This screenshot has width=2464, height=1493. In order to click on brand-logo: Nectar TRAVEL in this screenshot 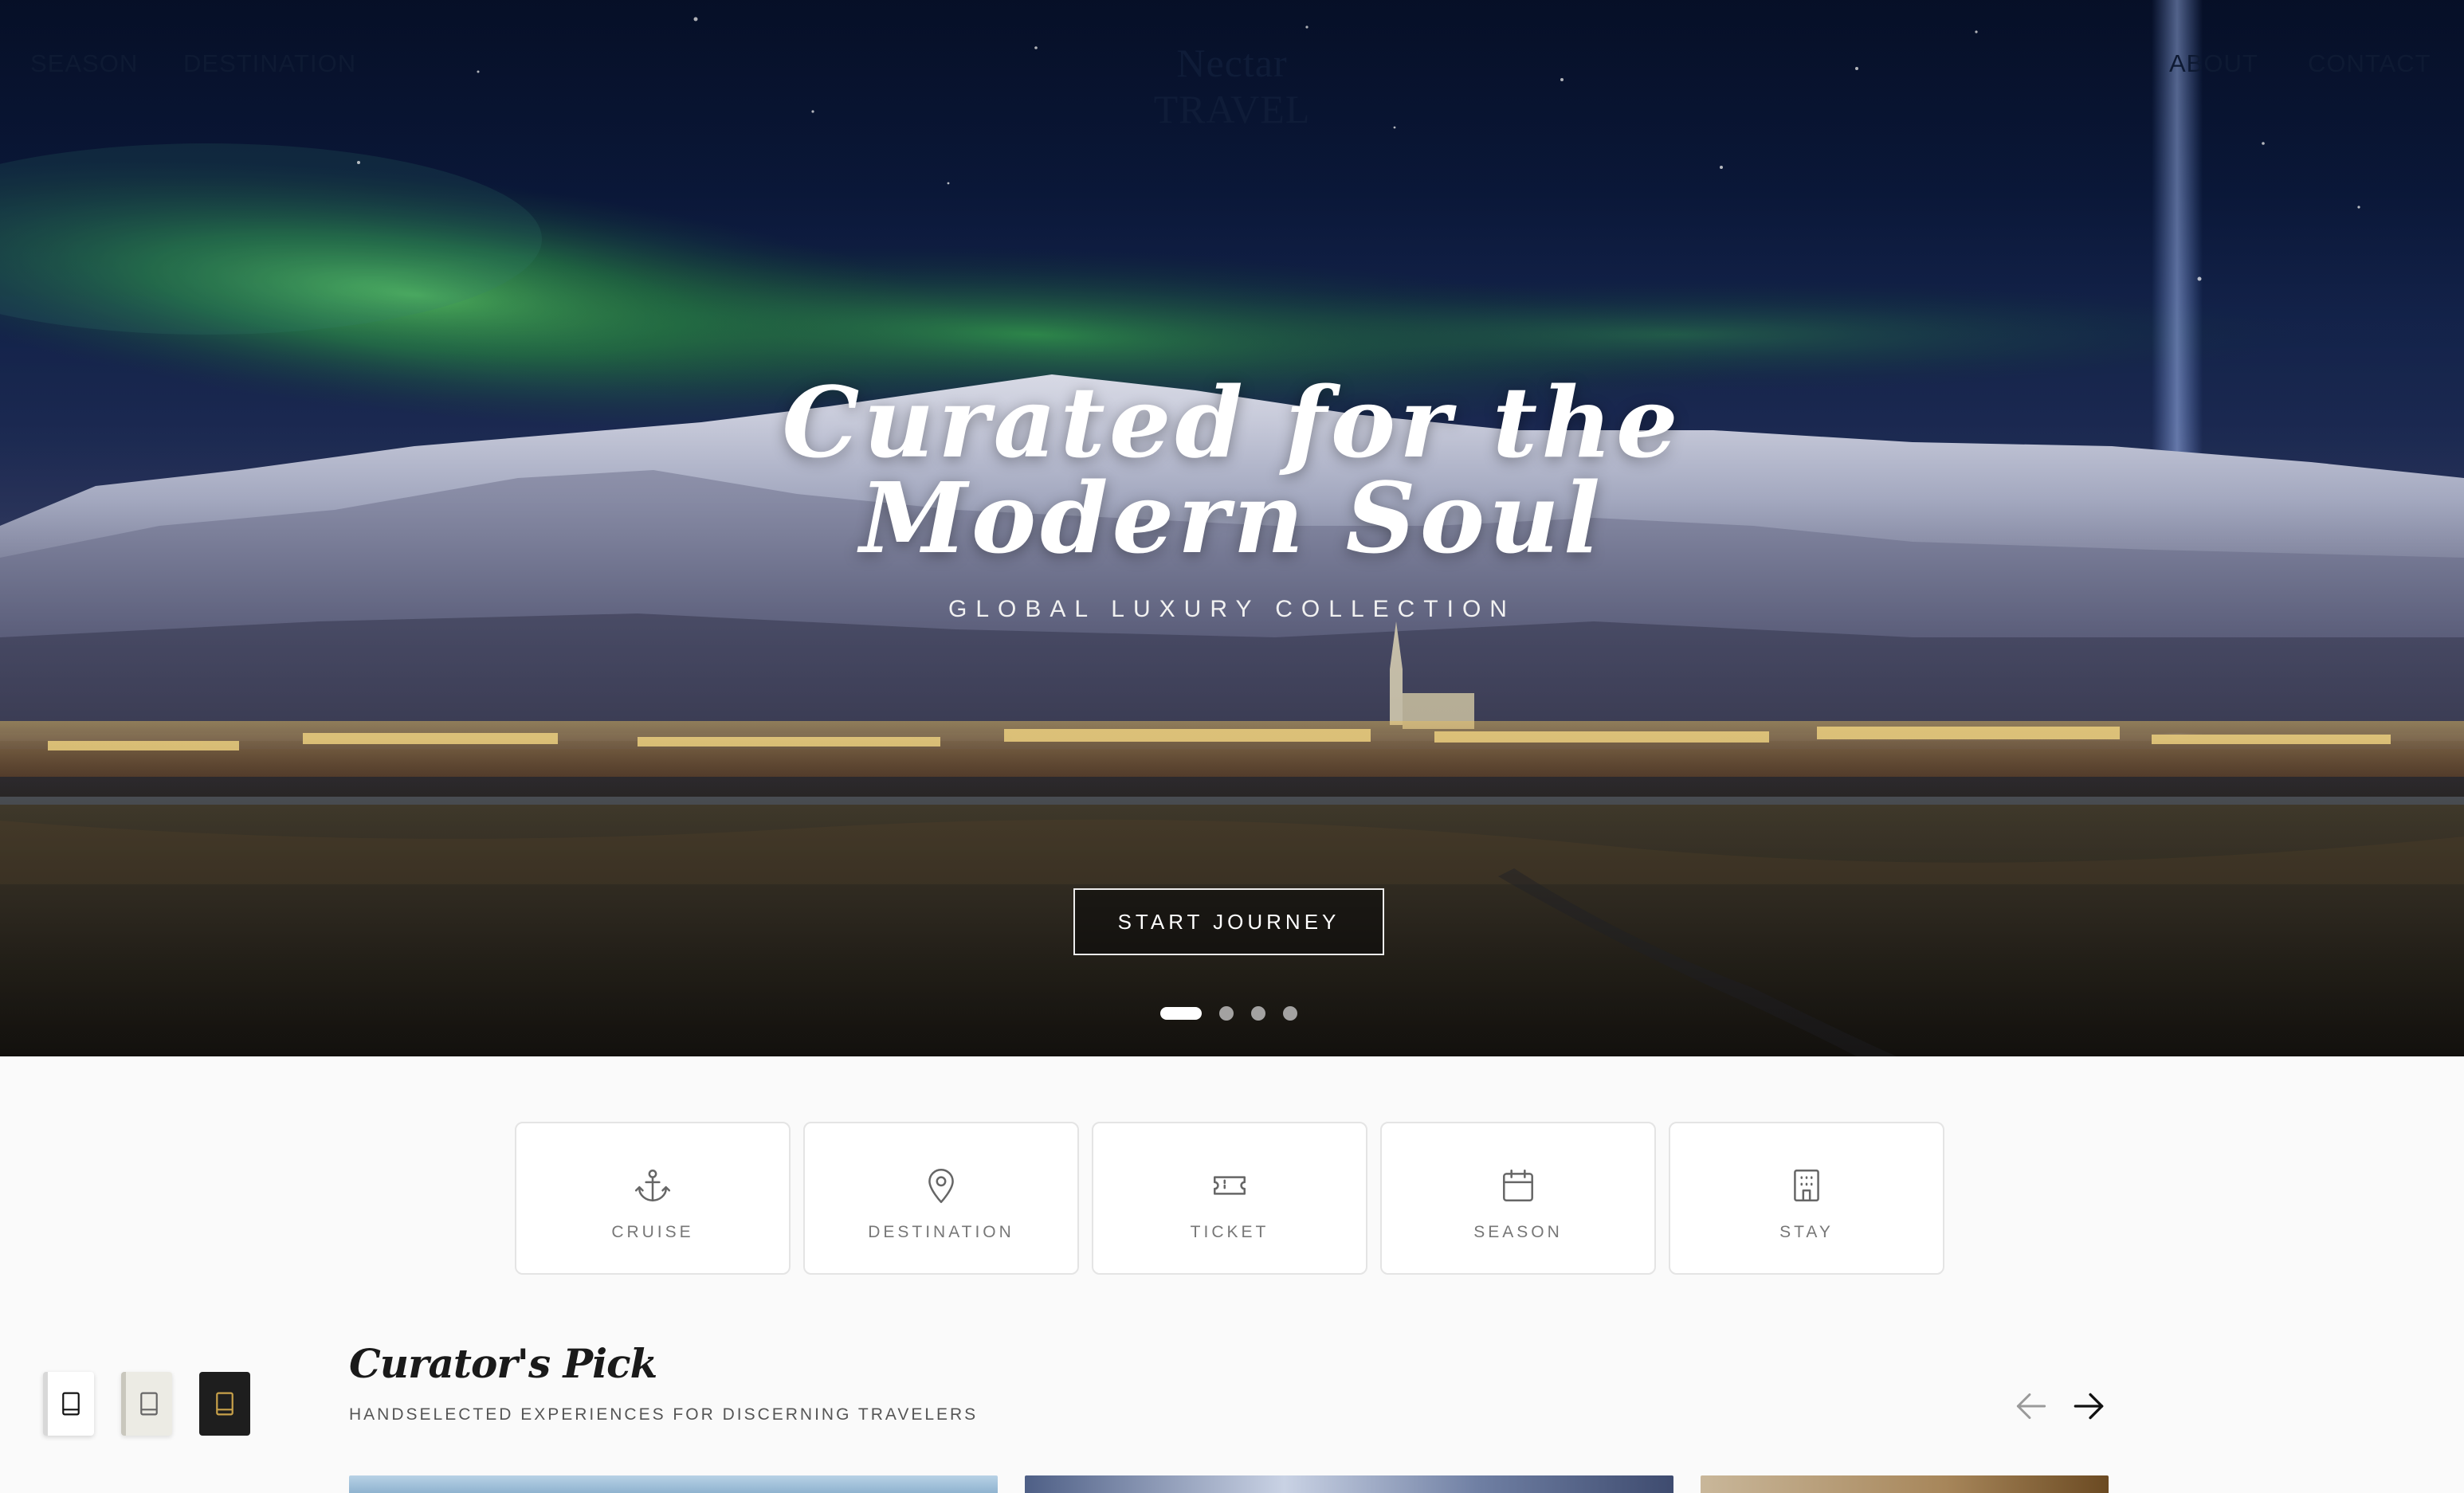, I will do `click(1232, 86)`.